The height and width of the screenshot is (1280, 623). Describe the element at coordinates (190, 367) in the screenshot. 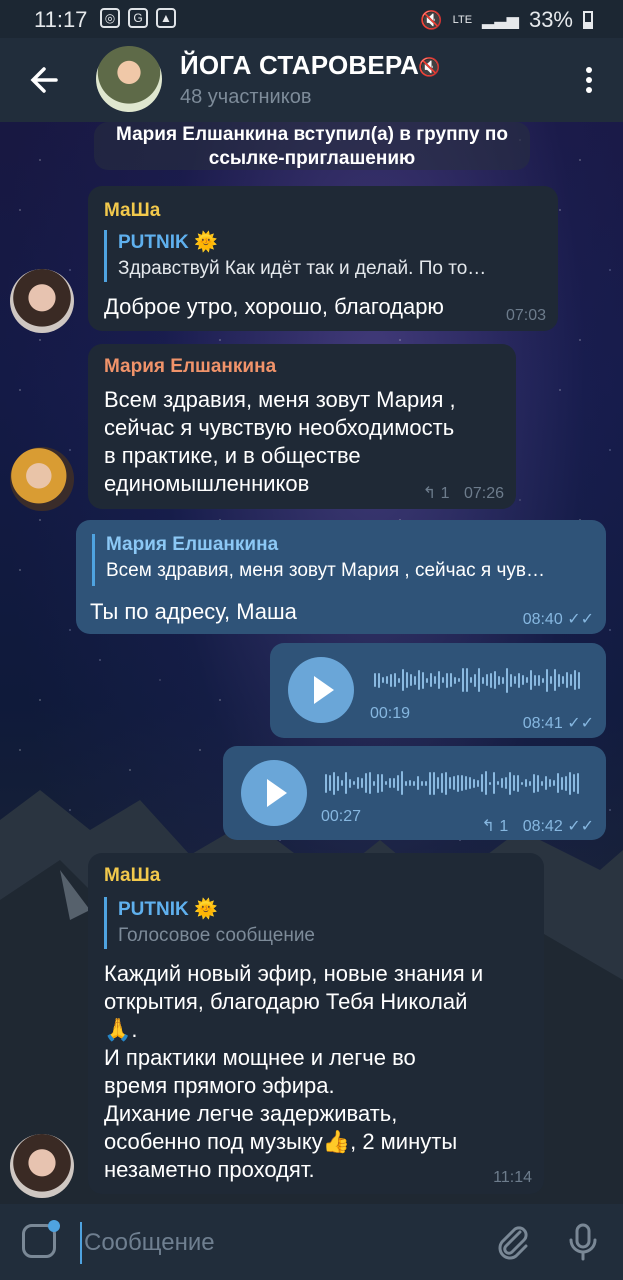

I see `sender-name: Мария Елшанкина` at that location.